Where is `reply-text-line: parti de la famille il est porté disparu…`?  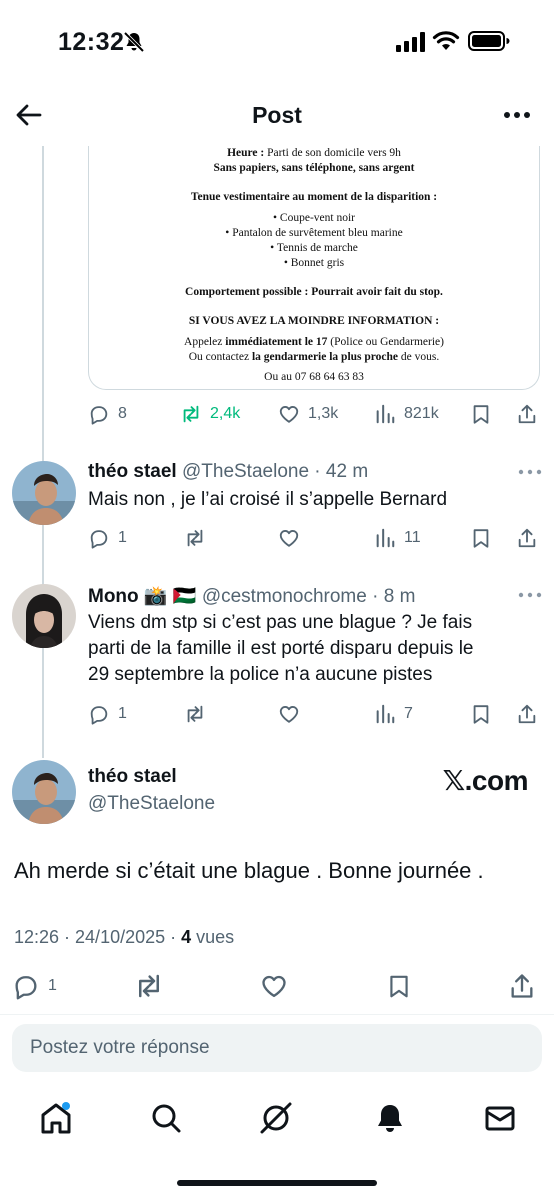
reply-text-line: parti de la famille il est porté disparu… is located at coordinates (281, 648).